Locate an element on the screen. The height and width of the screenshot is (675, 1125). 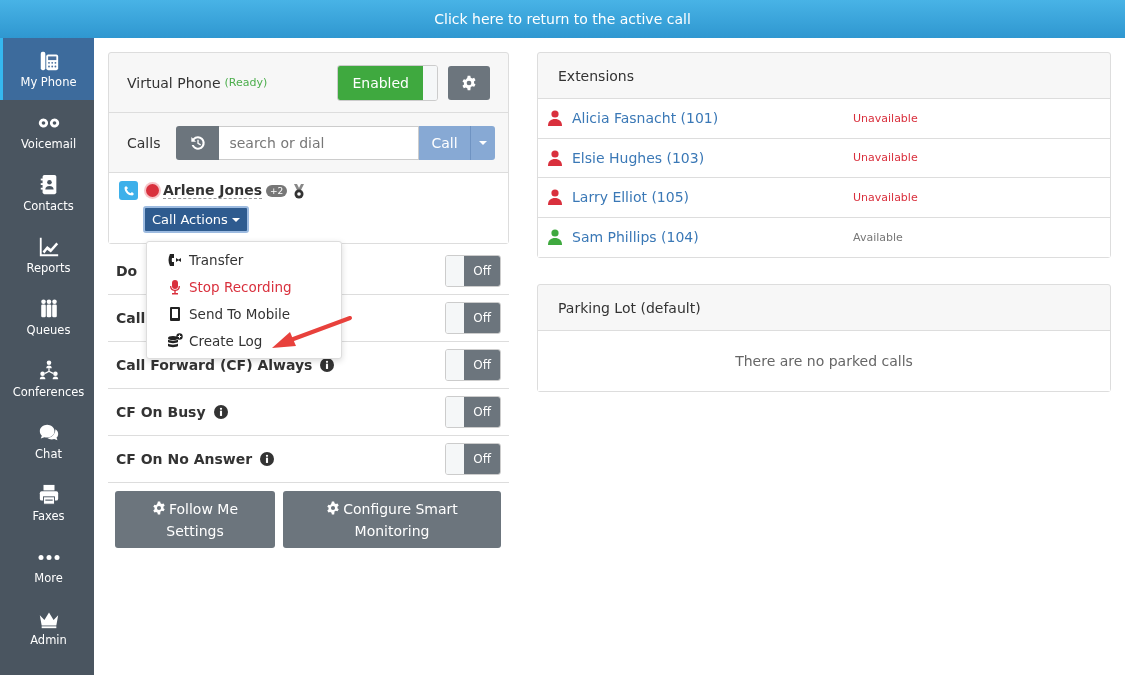
sidebar-item: Contacts is located at coordinates (47, 193).